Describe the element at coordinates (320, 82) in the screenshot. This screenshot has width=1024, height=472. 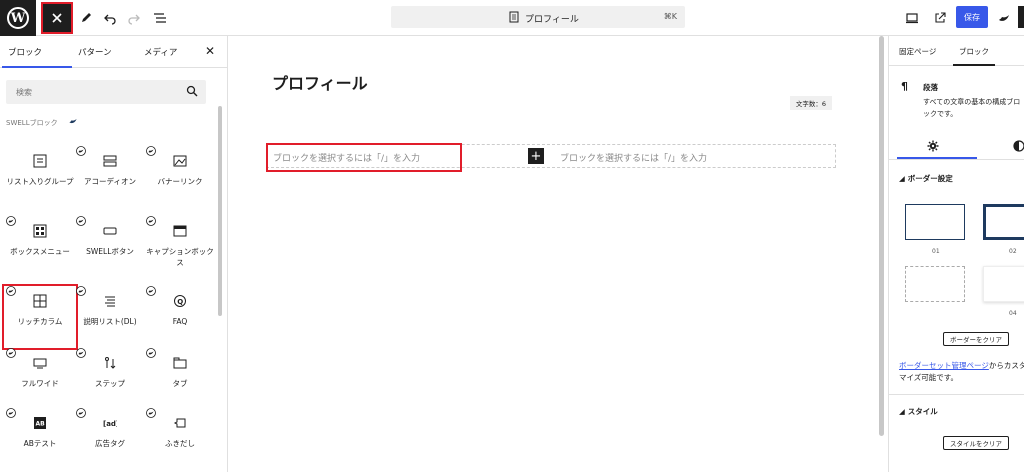
I see `page-title: プロフィール` at that location.